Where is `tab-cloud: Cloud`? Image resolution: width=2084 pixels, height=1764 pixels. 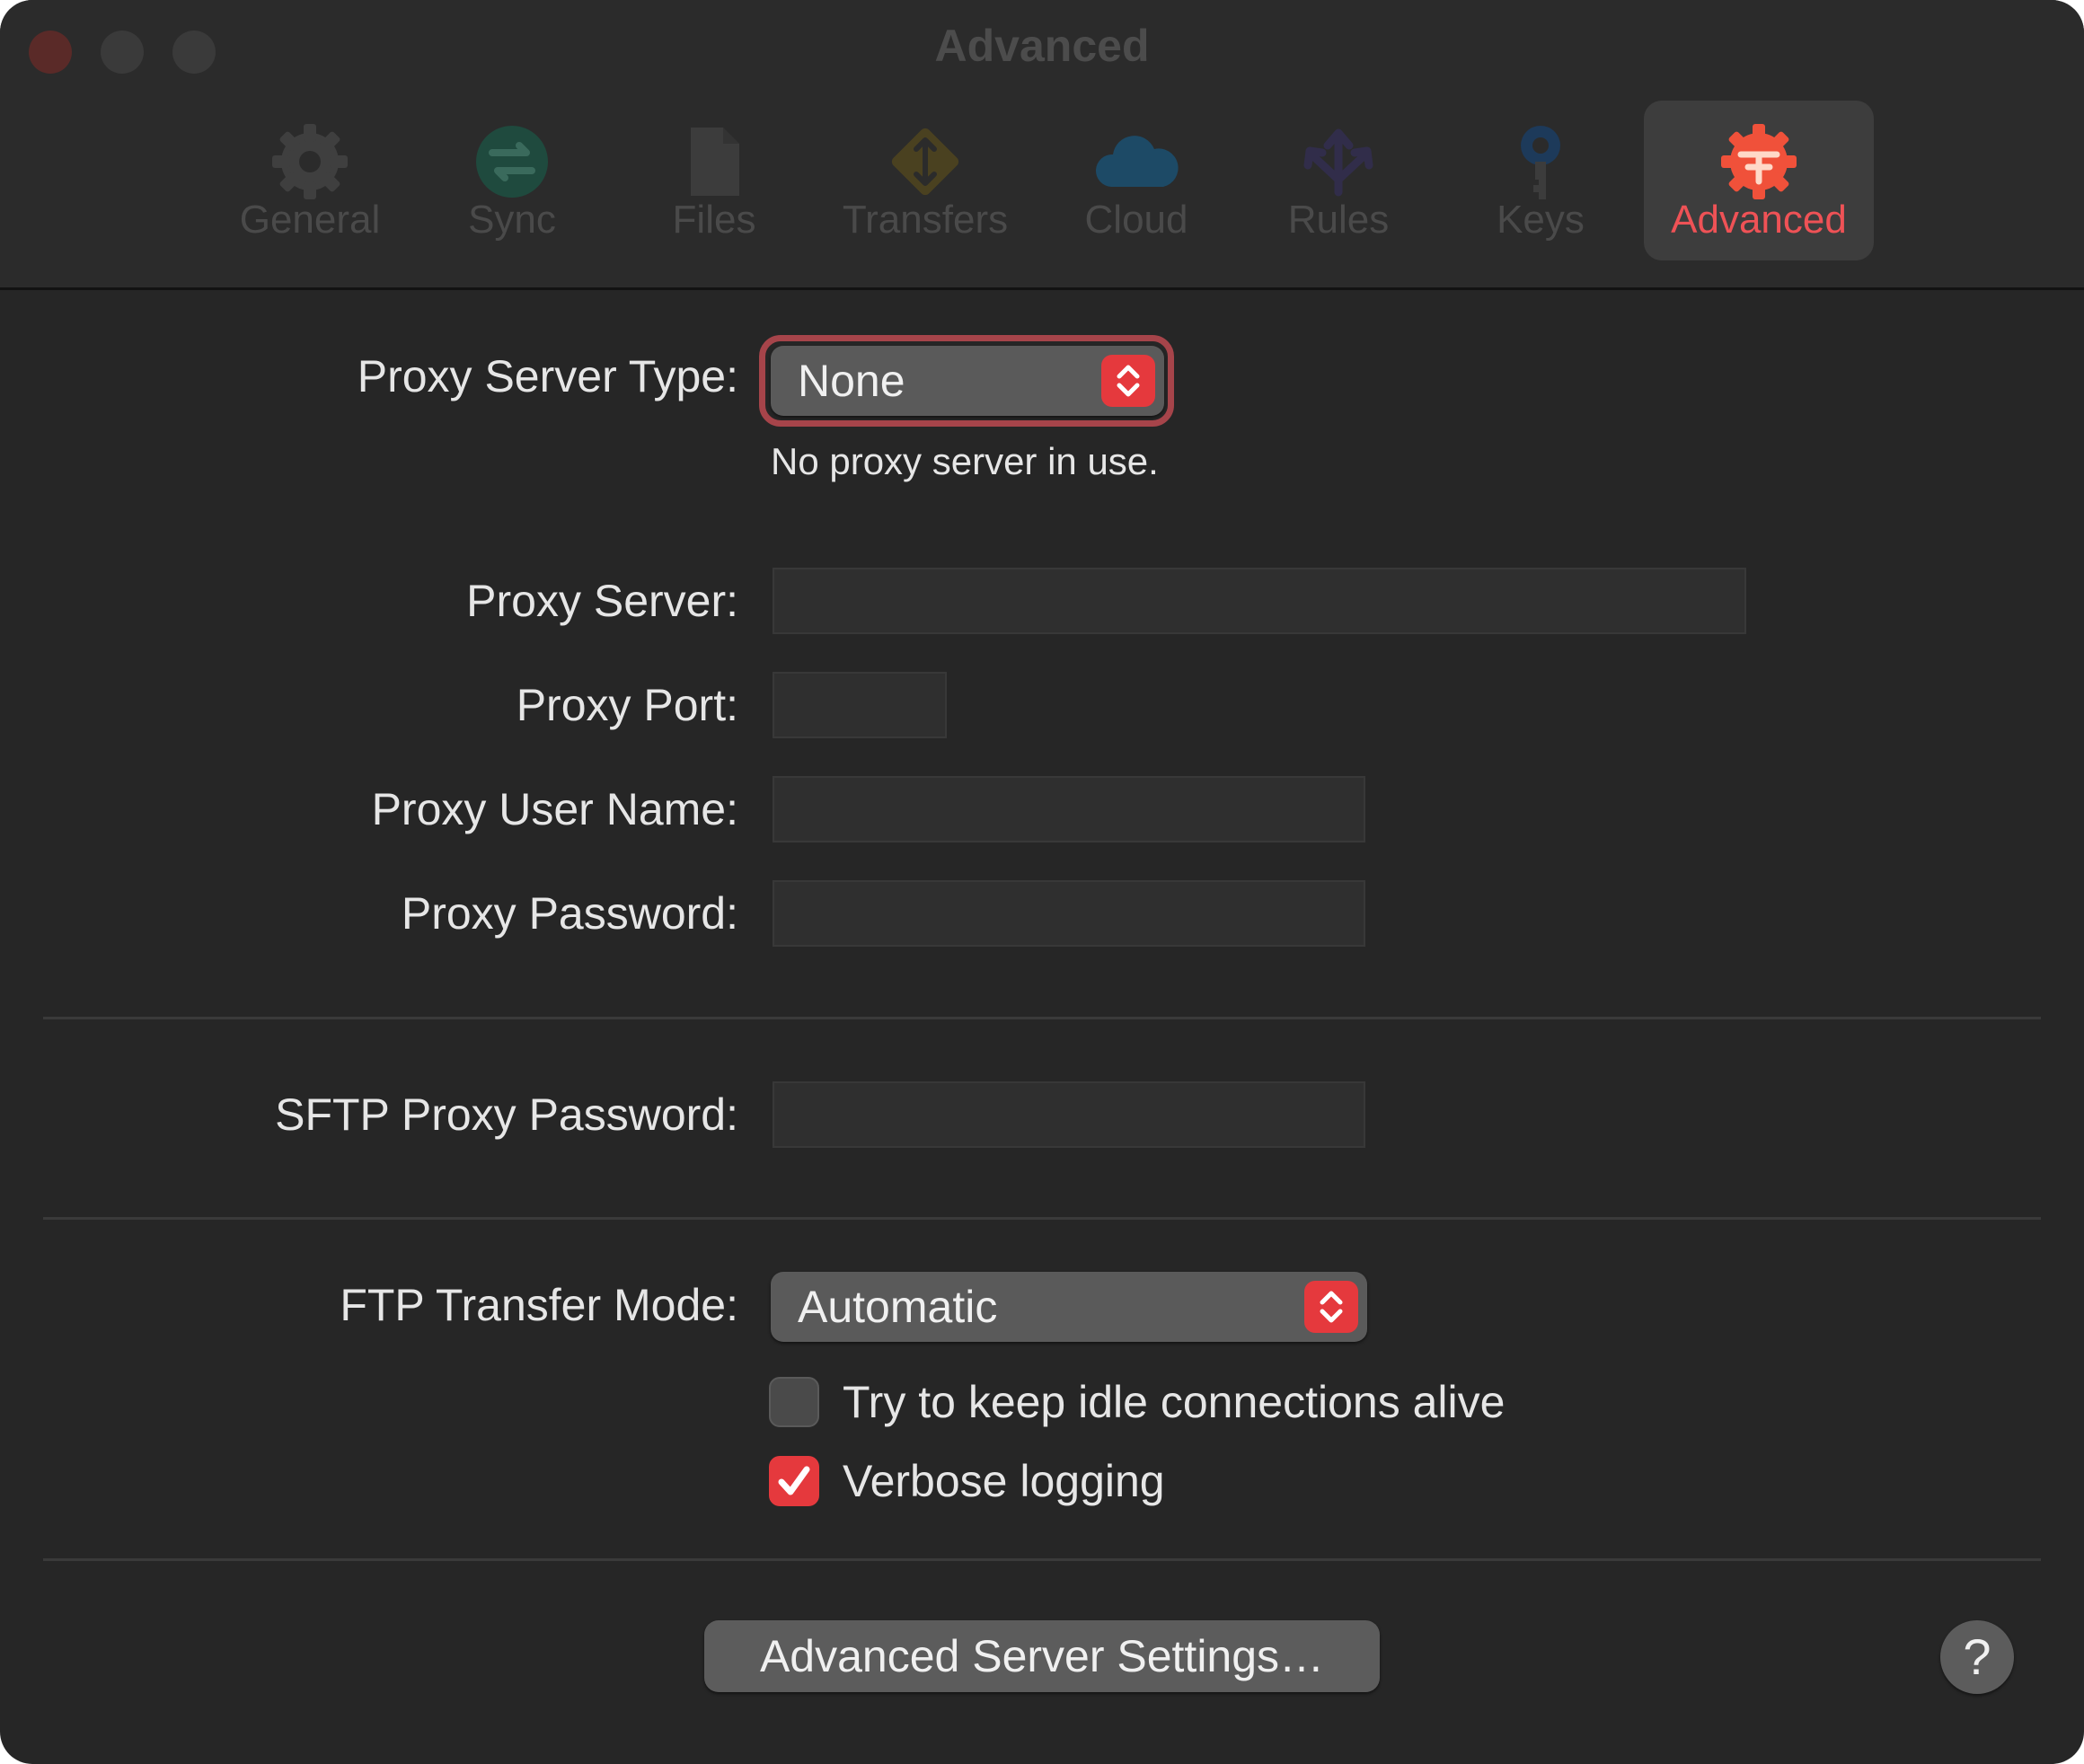
tab-cloud: Cloud is located at coordinates (1136, 181).